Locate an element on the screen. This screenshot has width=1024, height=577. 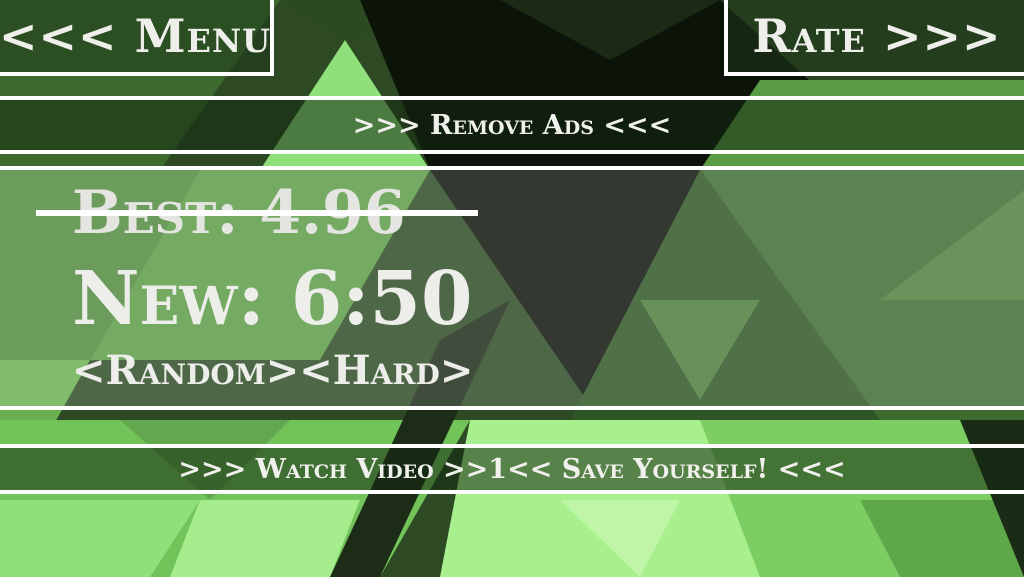
game-mode: <Random><Hard> is located at coordinates (273, 370).